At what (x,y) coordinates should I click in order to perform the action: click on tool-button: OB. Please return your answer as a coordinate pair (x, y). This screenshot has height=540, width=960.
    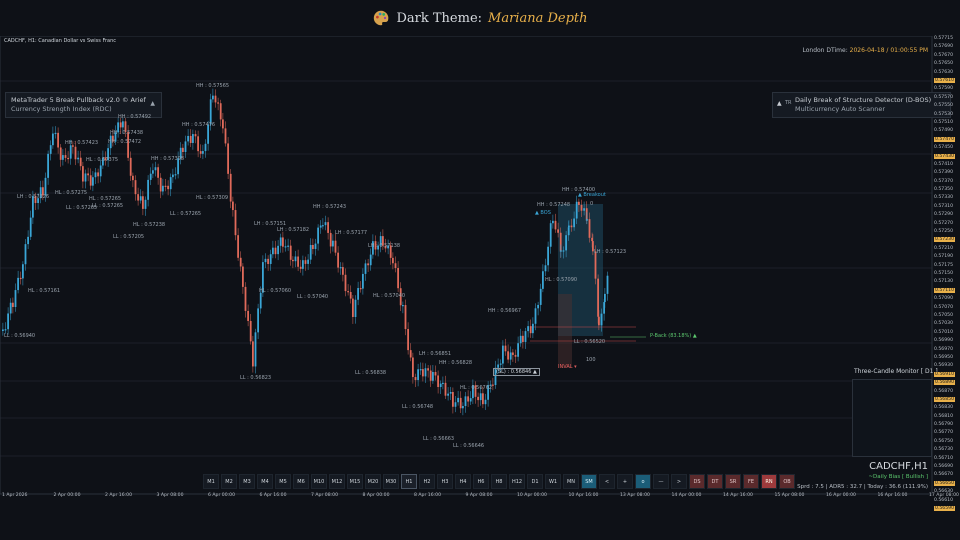
    Looking at the image, I should click on (787, 481).